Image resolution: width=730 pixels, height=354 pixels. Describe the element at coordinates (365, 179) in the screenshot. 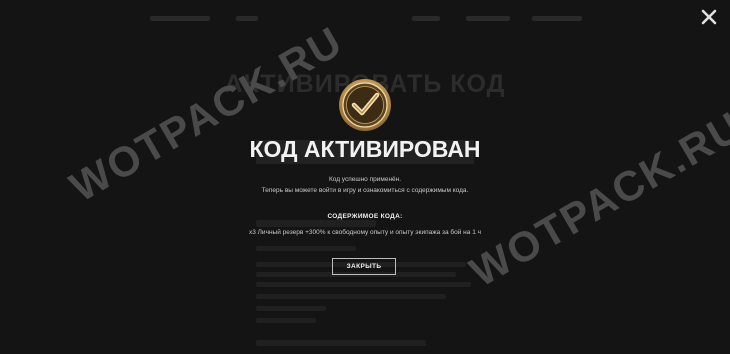

I see `success-message: Код успешно применён.` at that location.